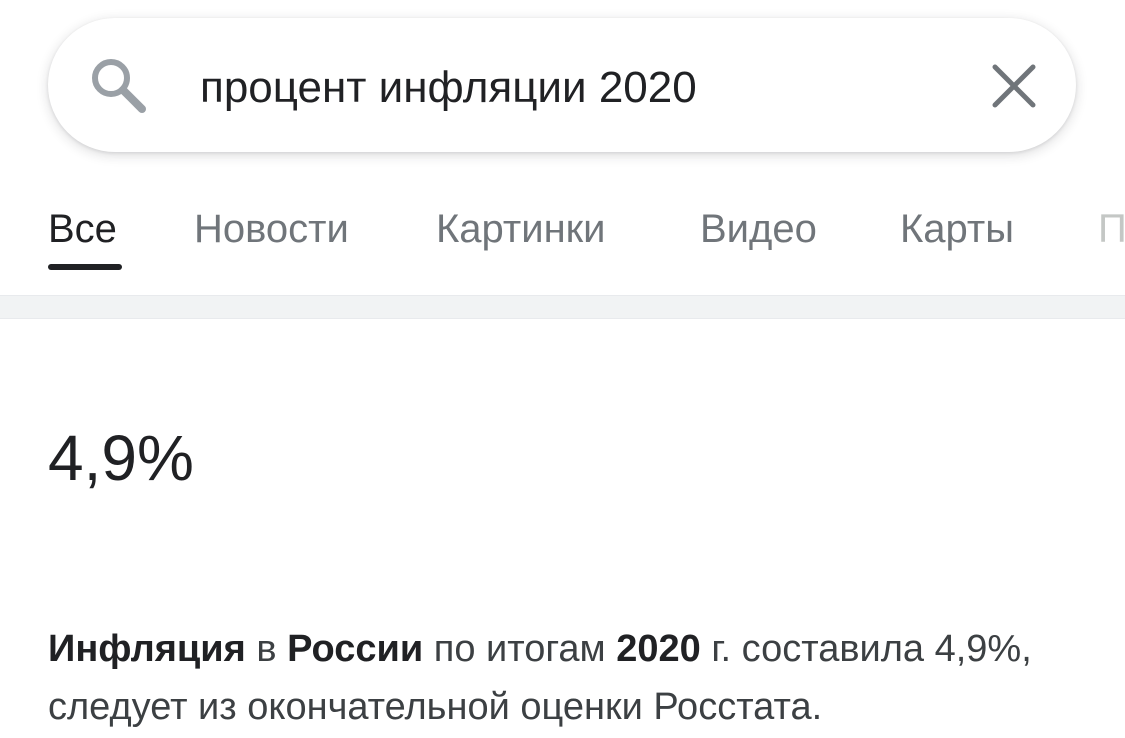 The width and height of the screenshot is (1125, 738). I want to click on search-icon, so click(118, 85).